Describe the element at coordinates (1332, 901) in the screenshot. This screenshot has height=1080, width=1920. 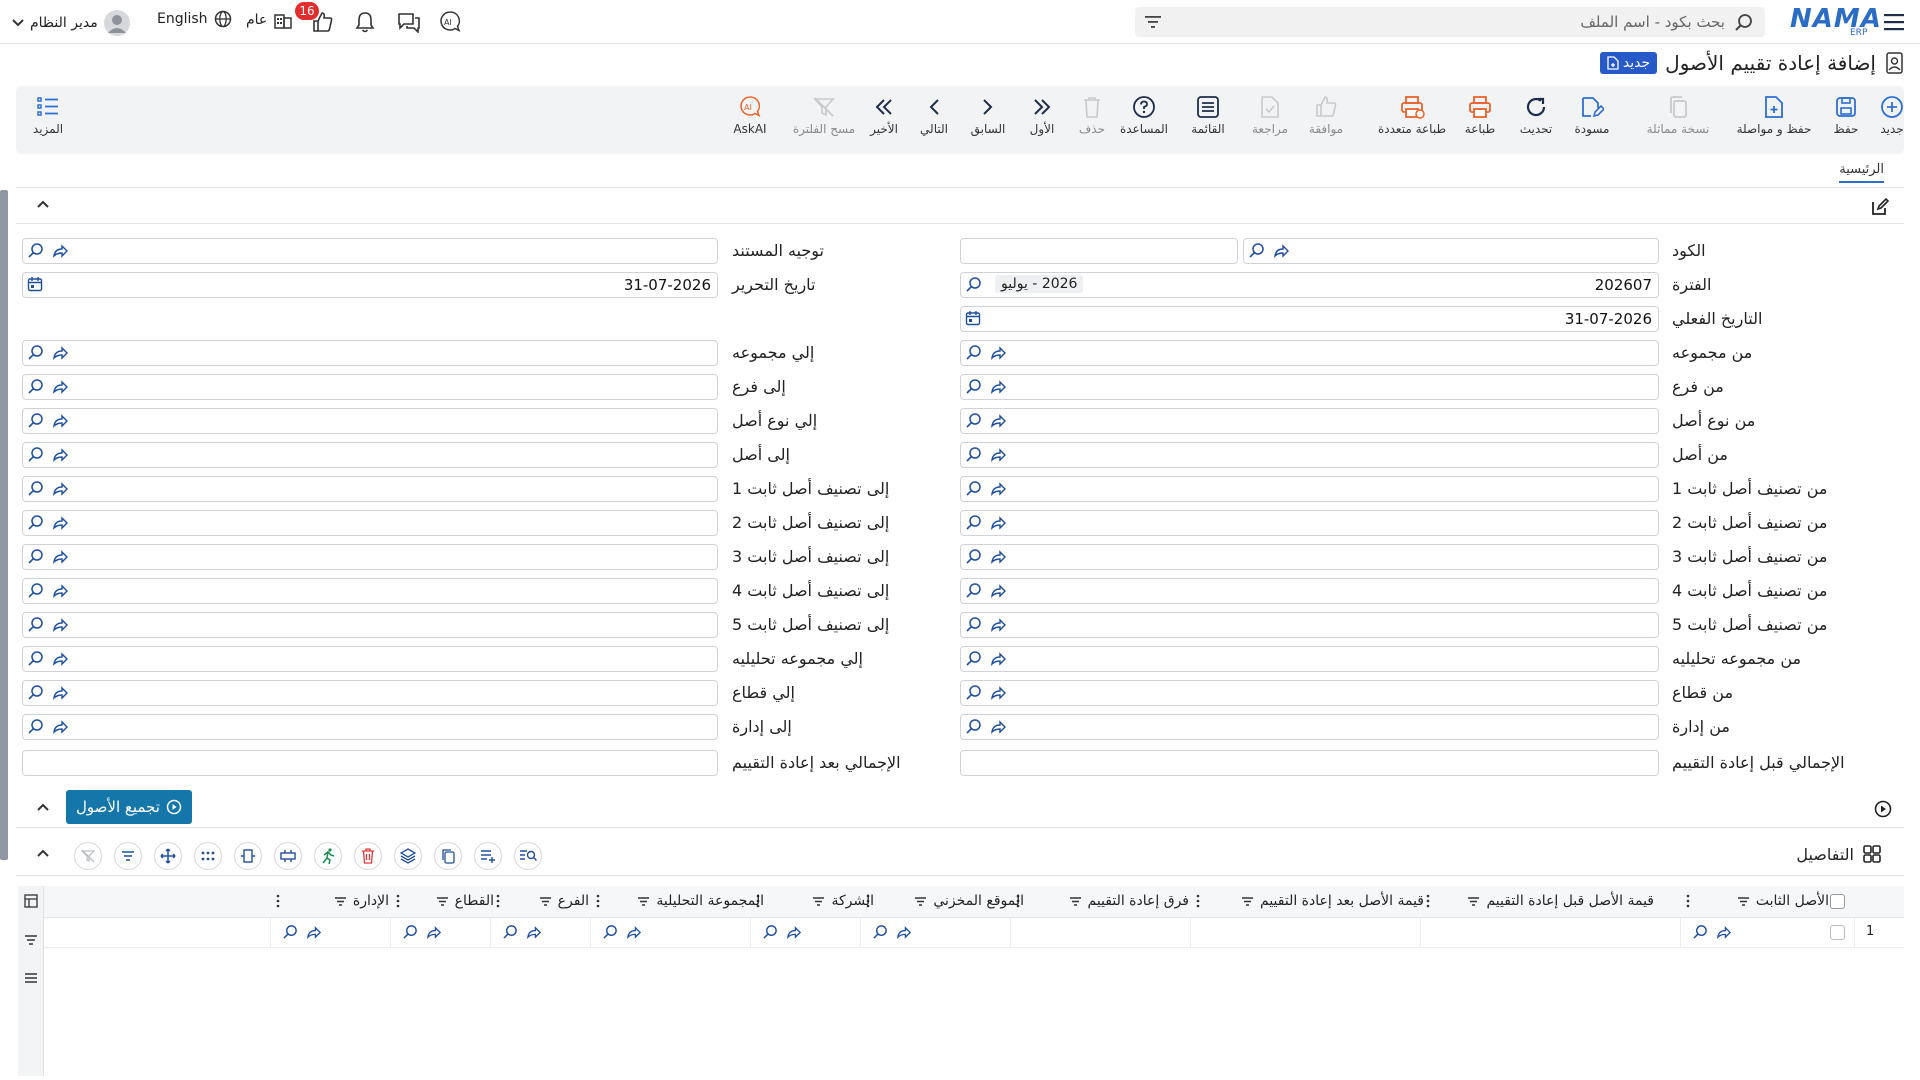
I see `column-header: قيمة الأصل بعد إعادة التقييم` at that location.